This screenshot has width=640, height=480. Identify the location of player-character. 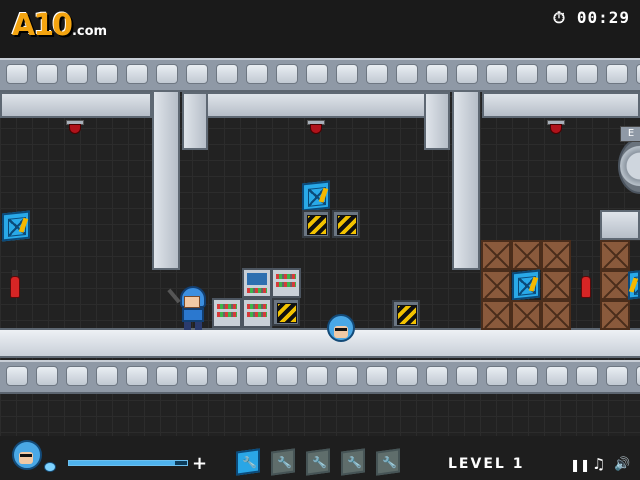
(187, 308).